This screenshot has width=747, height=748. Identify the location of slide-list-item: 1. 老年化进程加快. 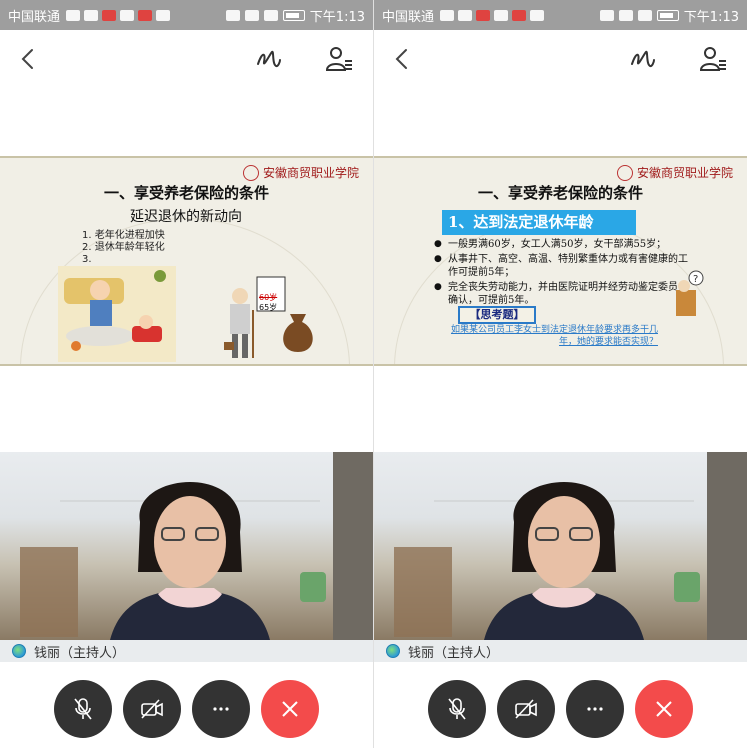
(123, 235).